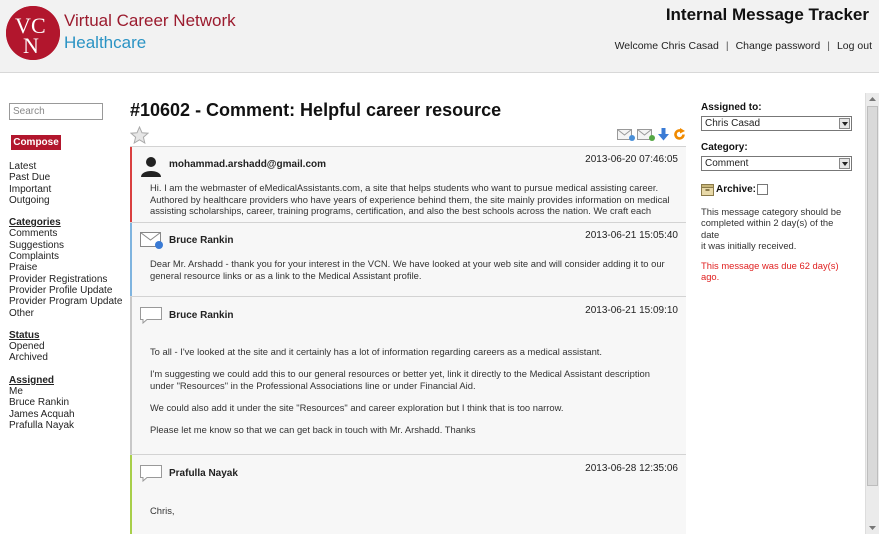 Image resolution: width=879 pixels, height=534 pixels. Describe the element at coordinates (663, 136) in the screenshot. I see `download-arrow-icon` at that location.